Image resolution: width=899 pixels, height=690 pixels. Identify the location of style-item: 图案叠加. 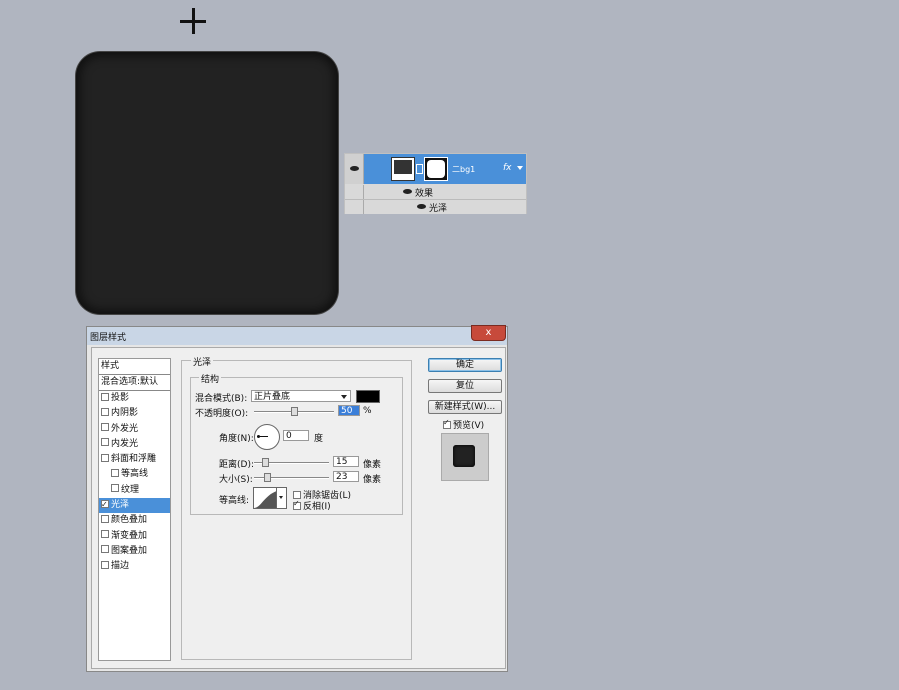
(134, 551).